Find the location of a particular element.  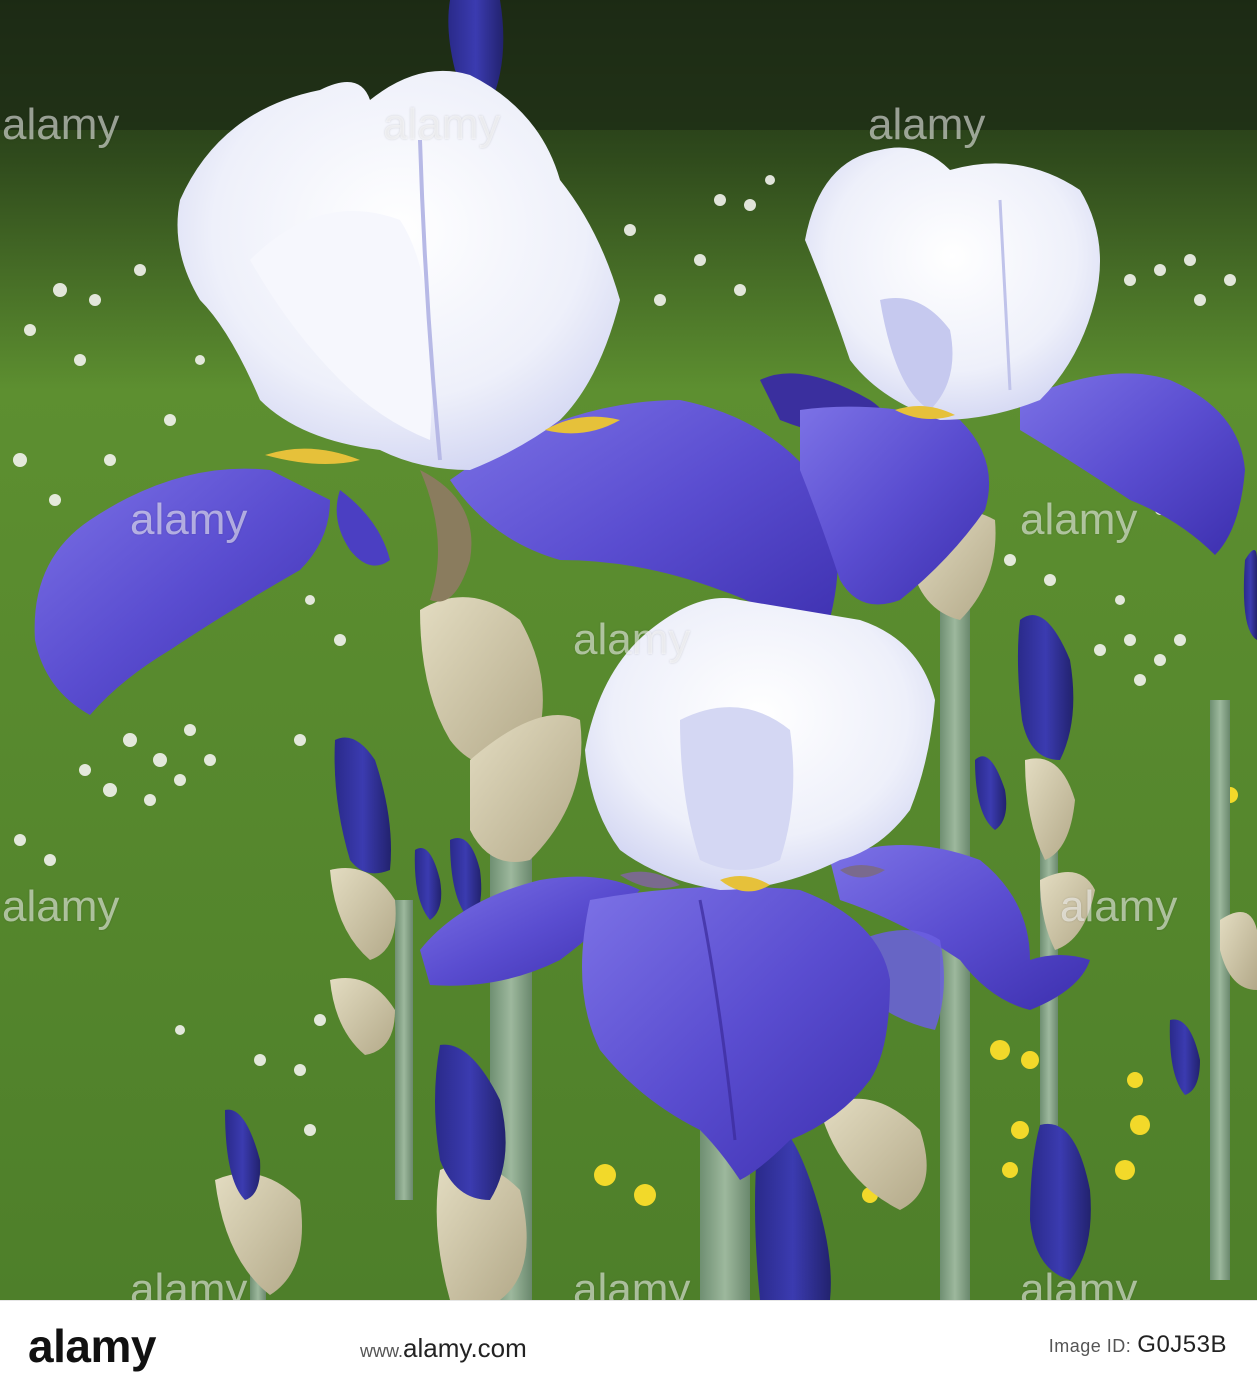

url-main: alamy.com is located at coordinates (465, 1348).